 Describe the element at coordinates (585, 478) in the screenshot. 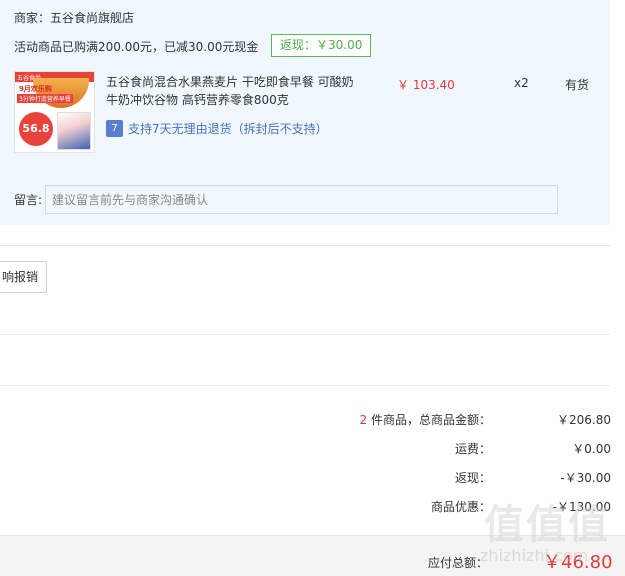

I see `rebate-value: -￥30.00` at that location.